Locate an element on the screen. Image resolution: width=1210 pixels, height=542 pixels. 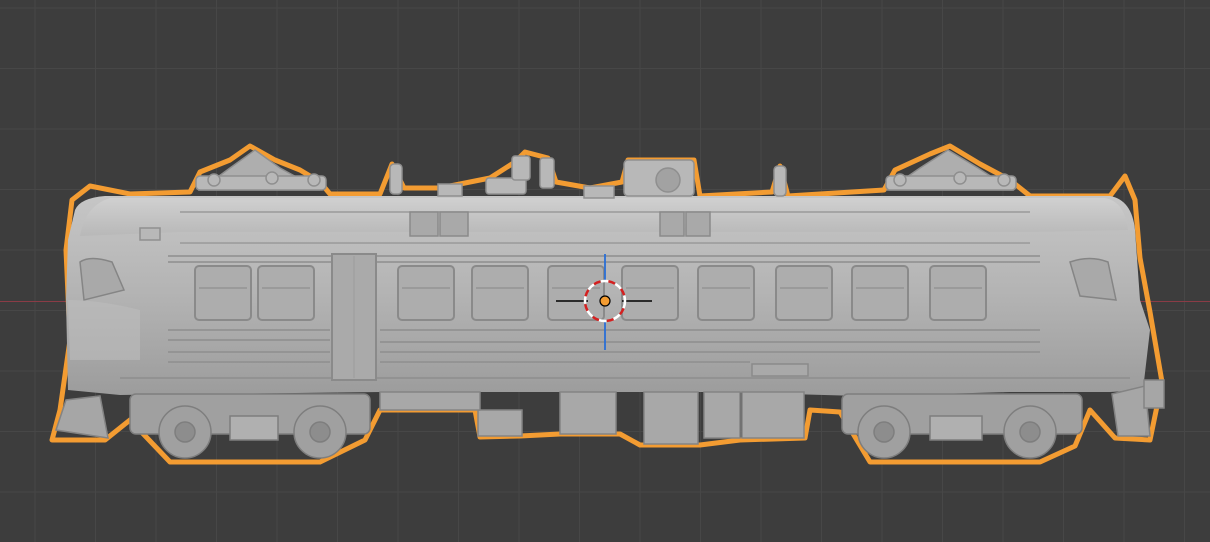
object-origin-dot is located at coordinates (605, 301).